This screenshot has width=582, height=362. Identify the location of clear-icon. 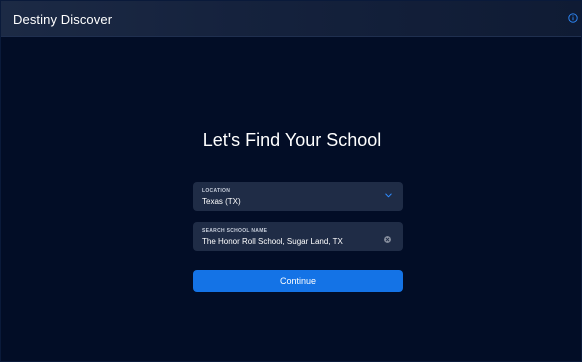
(387, 239).